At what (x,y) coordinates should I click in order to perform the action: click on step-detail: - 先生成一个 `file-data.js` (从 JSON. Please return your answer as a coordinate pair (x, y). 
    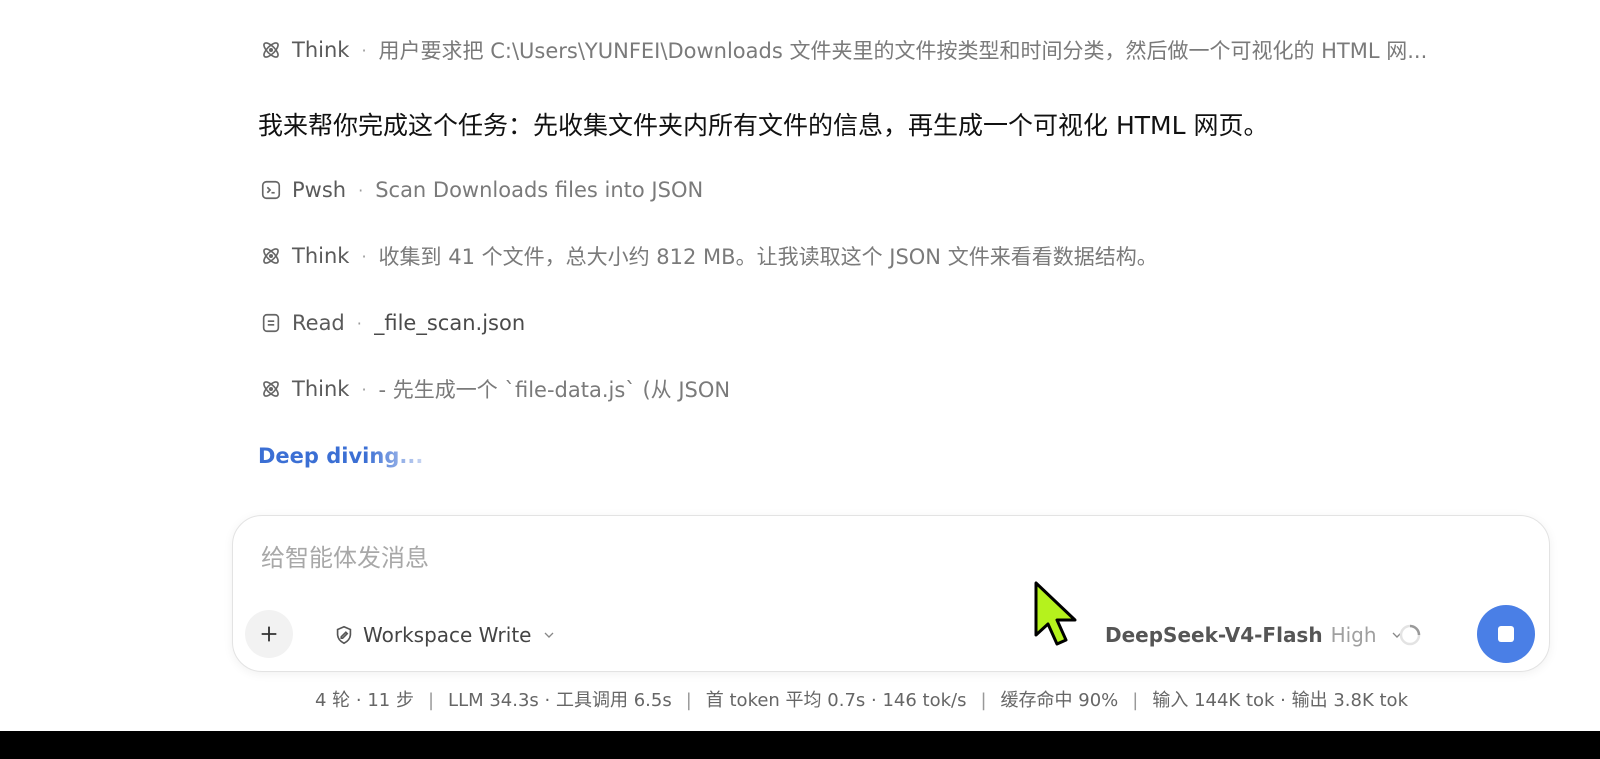
    Looking at the image, I should click on (554, 390).